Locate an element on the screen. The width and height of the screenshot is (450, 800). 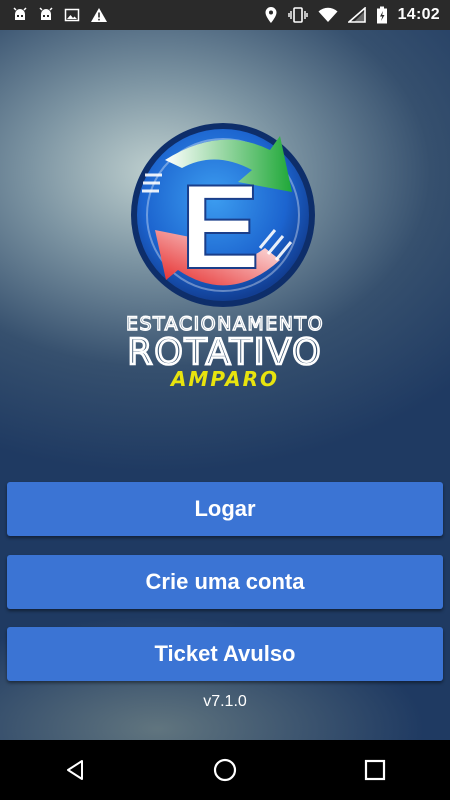
app-version: v7.1.0 is located at coordinates (225, 701).